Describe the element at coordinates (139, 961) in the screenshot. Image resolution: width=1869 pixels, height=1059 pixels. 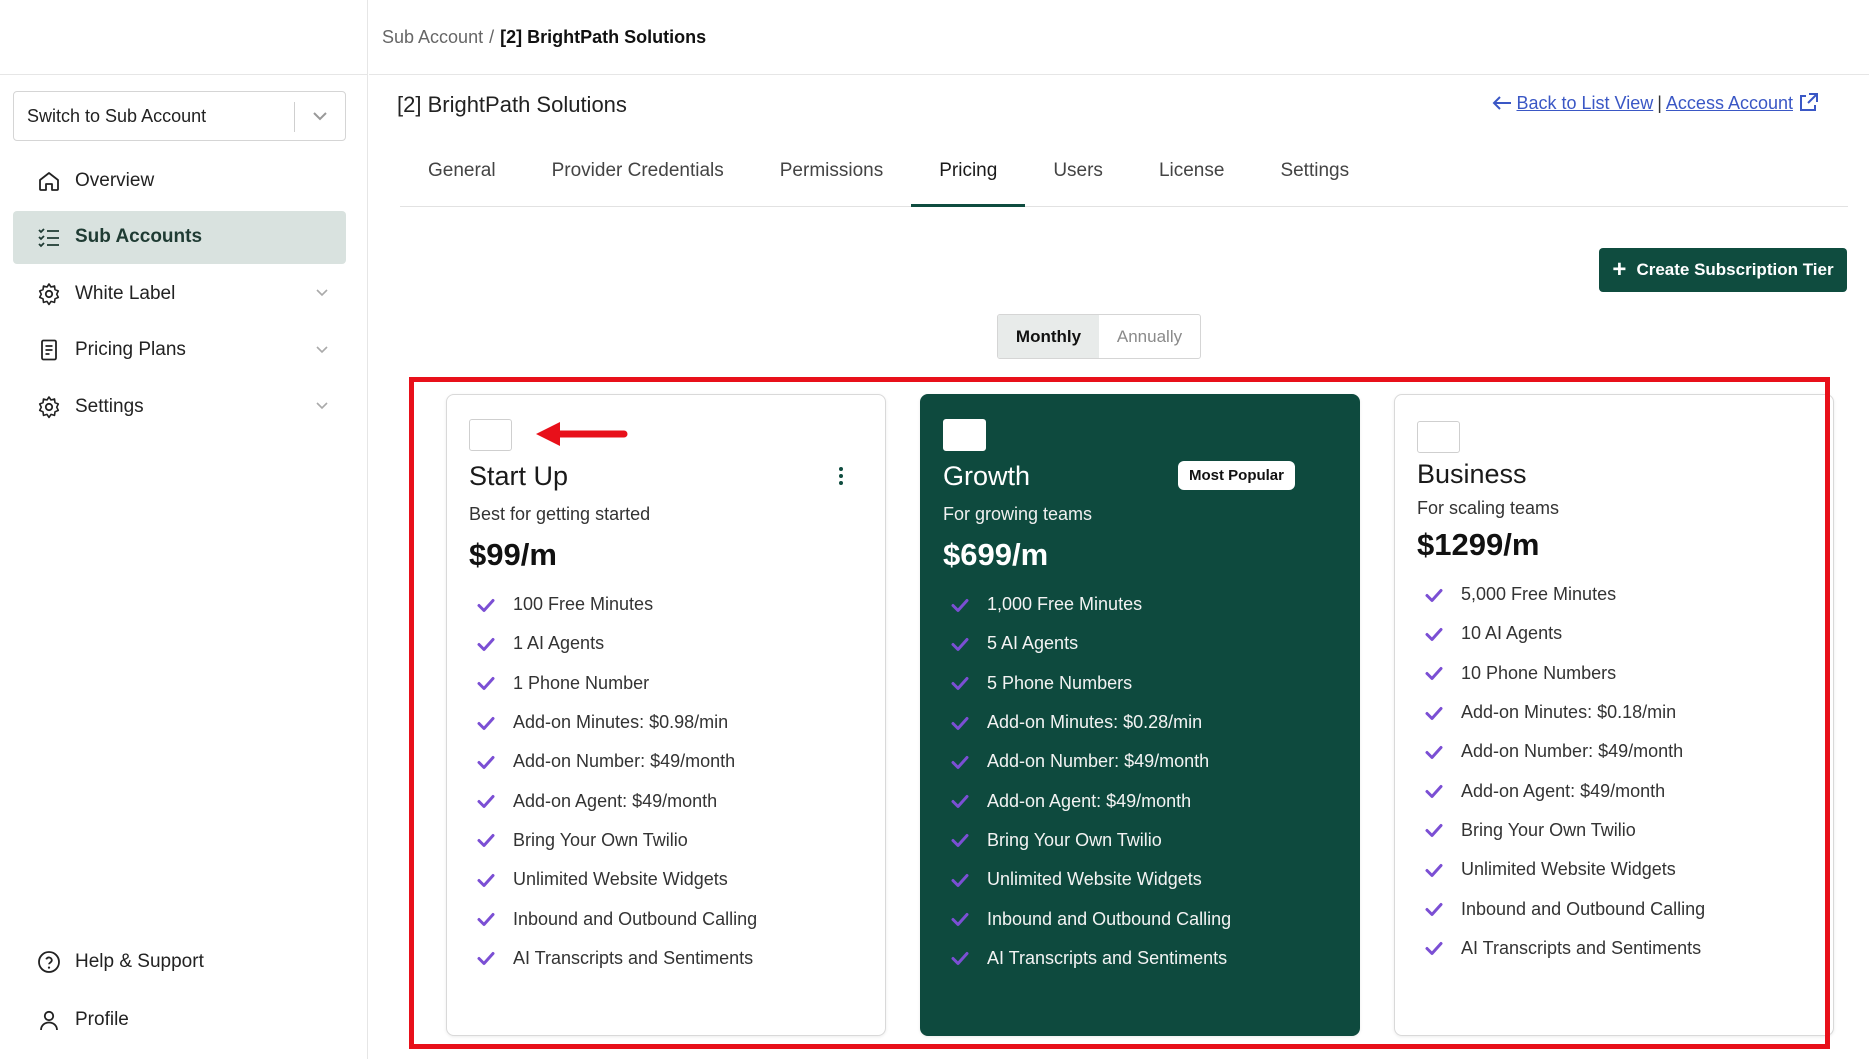
I see `sidebar-item-label: Help & Support` at that location.